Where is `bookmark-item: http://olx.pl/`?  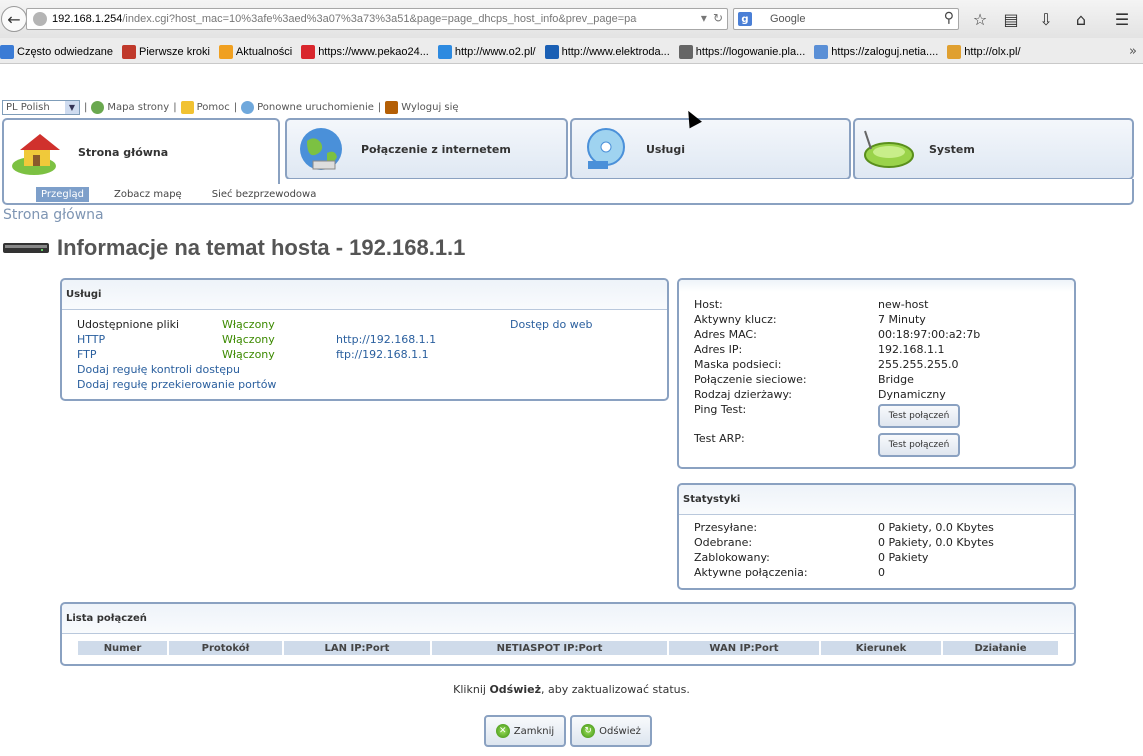 bookmark-item: http://olx.pl/ is located at coordinates (984, 52).